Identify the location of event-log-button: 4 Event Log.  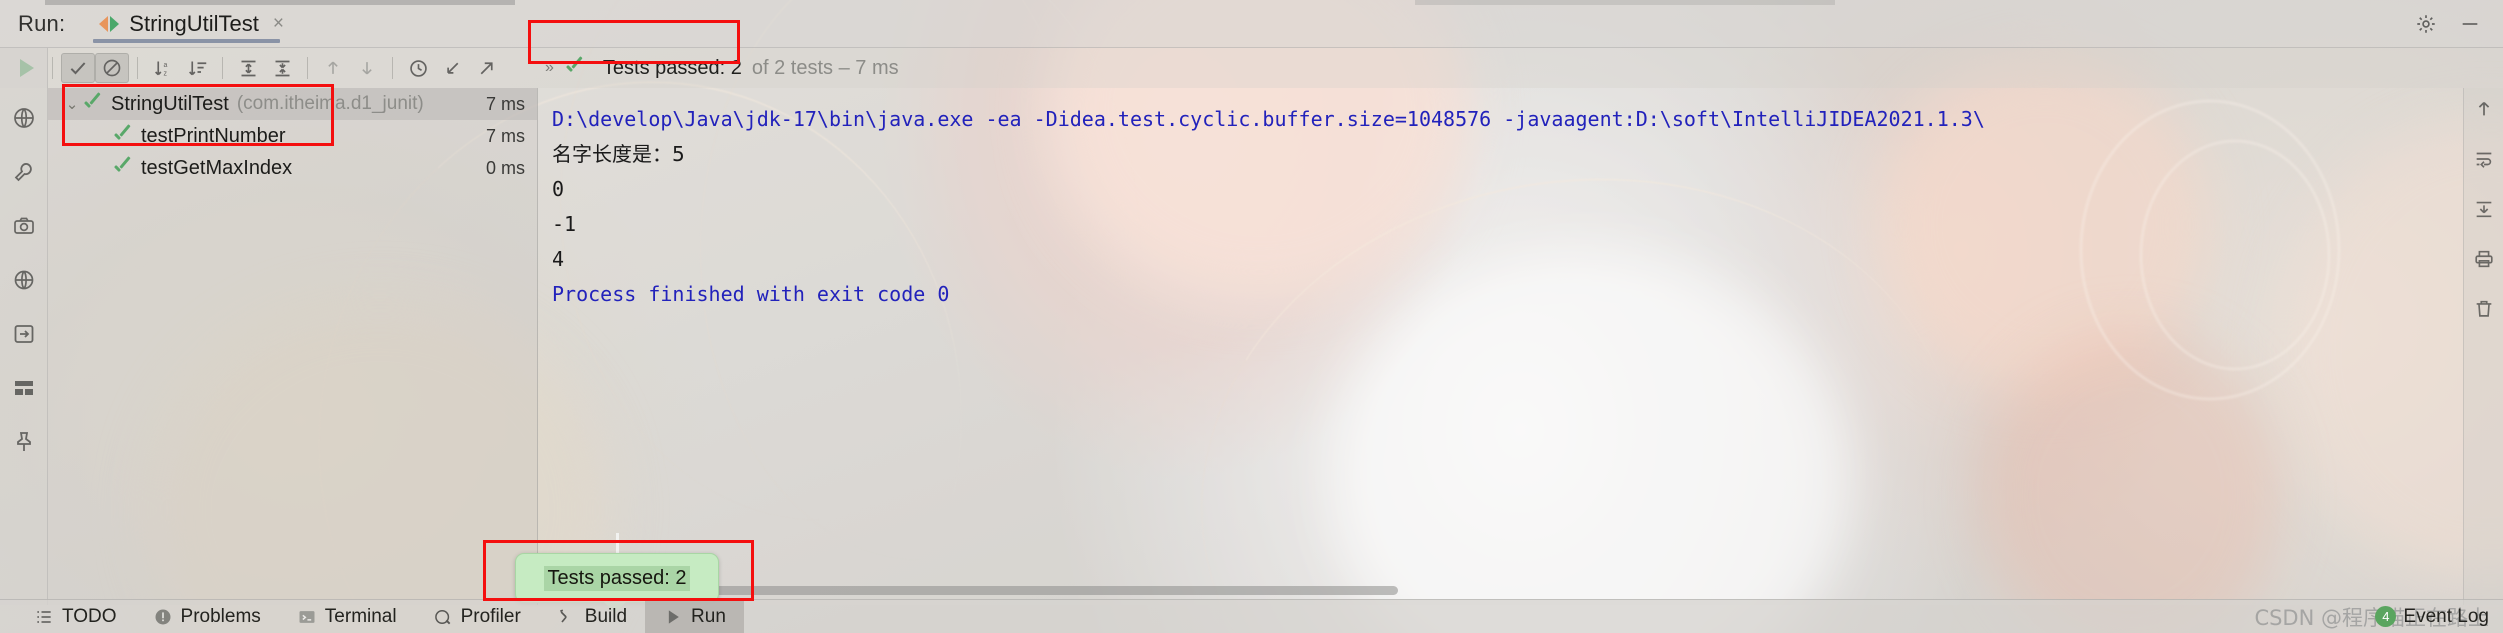
(2432, 617).